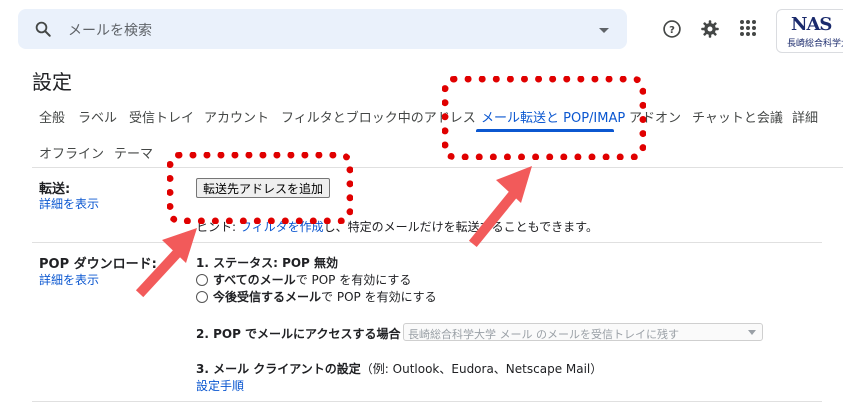  I want to click on arrow-to-tab-icon, so click(500, 207).